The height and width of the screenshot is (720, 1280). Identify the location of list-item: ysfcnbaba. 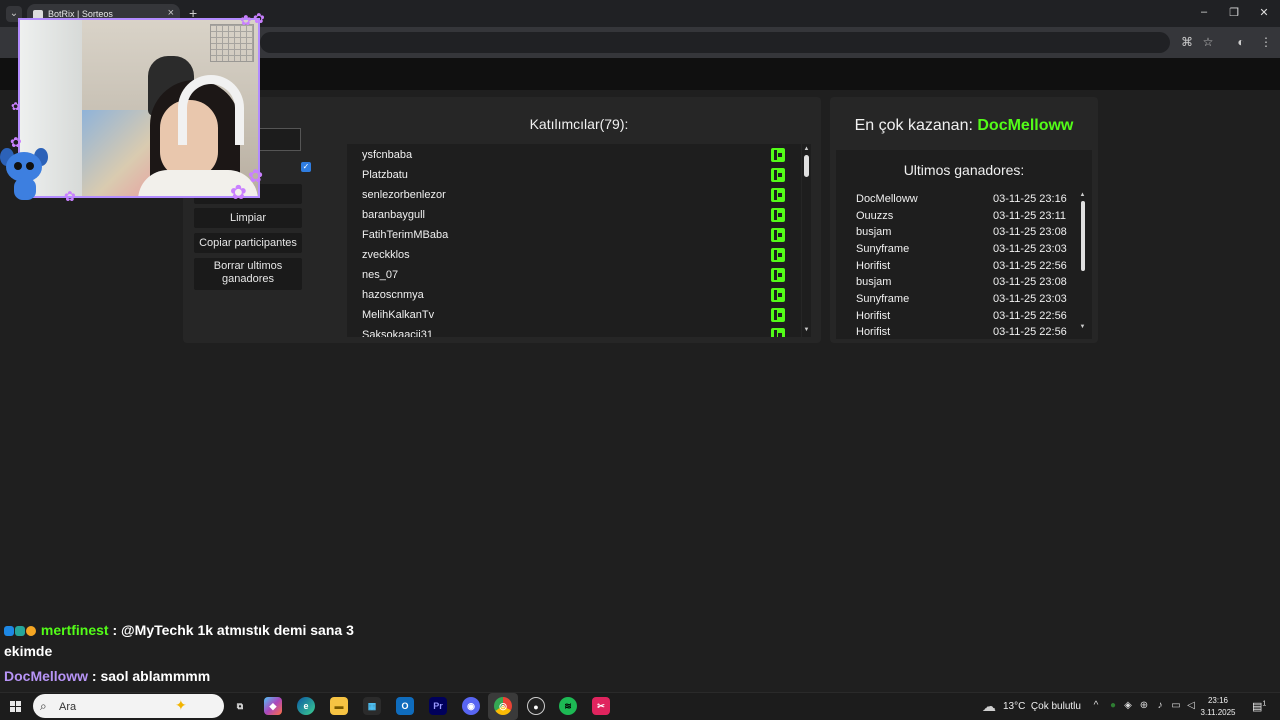
(574, 155).